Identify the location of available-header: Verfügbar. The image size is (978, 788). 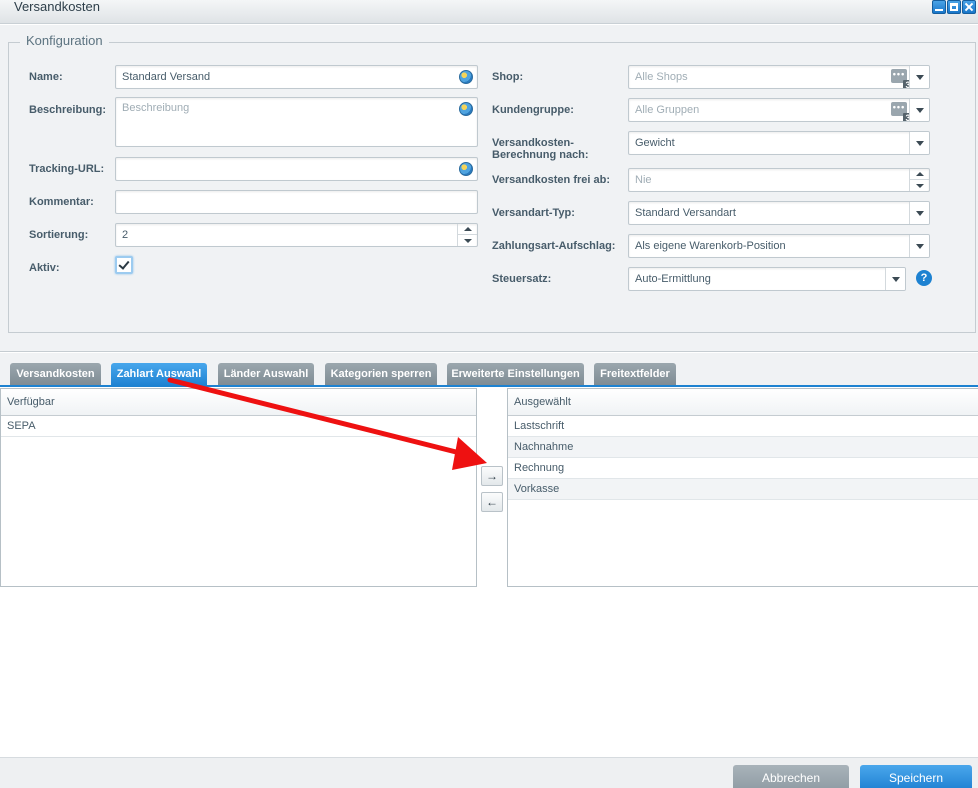
(238, 402).